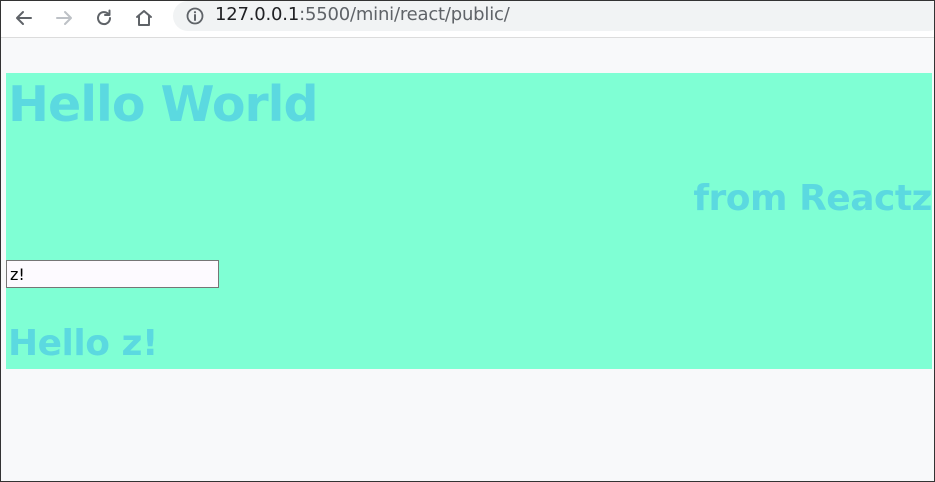  I want to click on forward-button, so click(64, 18).